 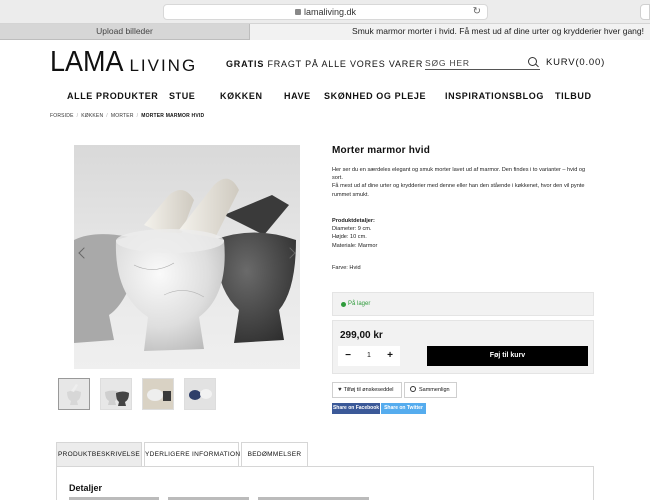 What do you see at coordinates (125, 31) in the screenshot?
I see `browser-tab-upload: Upload billeder` at bounding box center [125, 31].